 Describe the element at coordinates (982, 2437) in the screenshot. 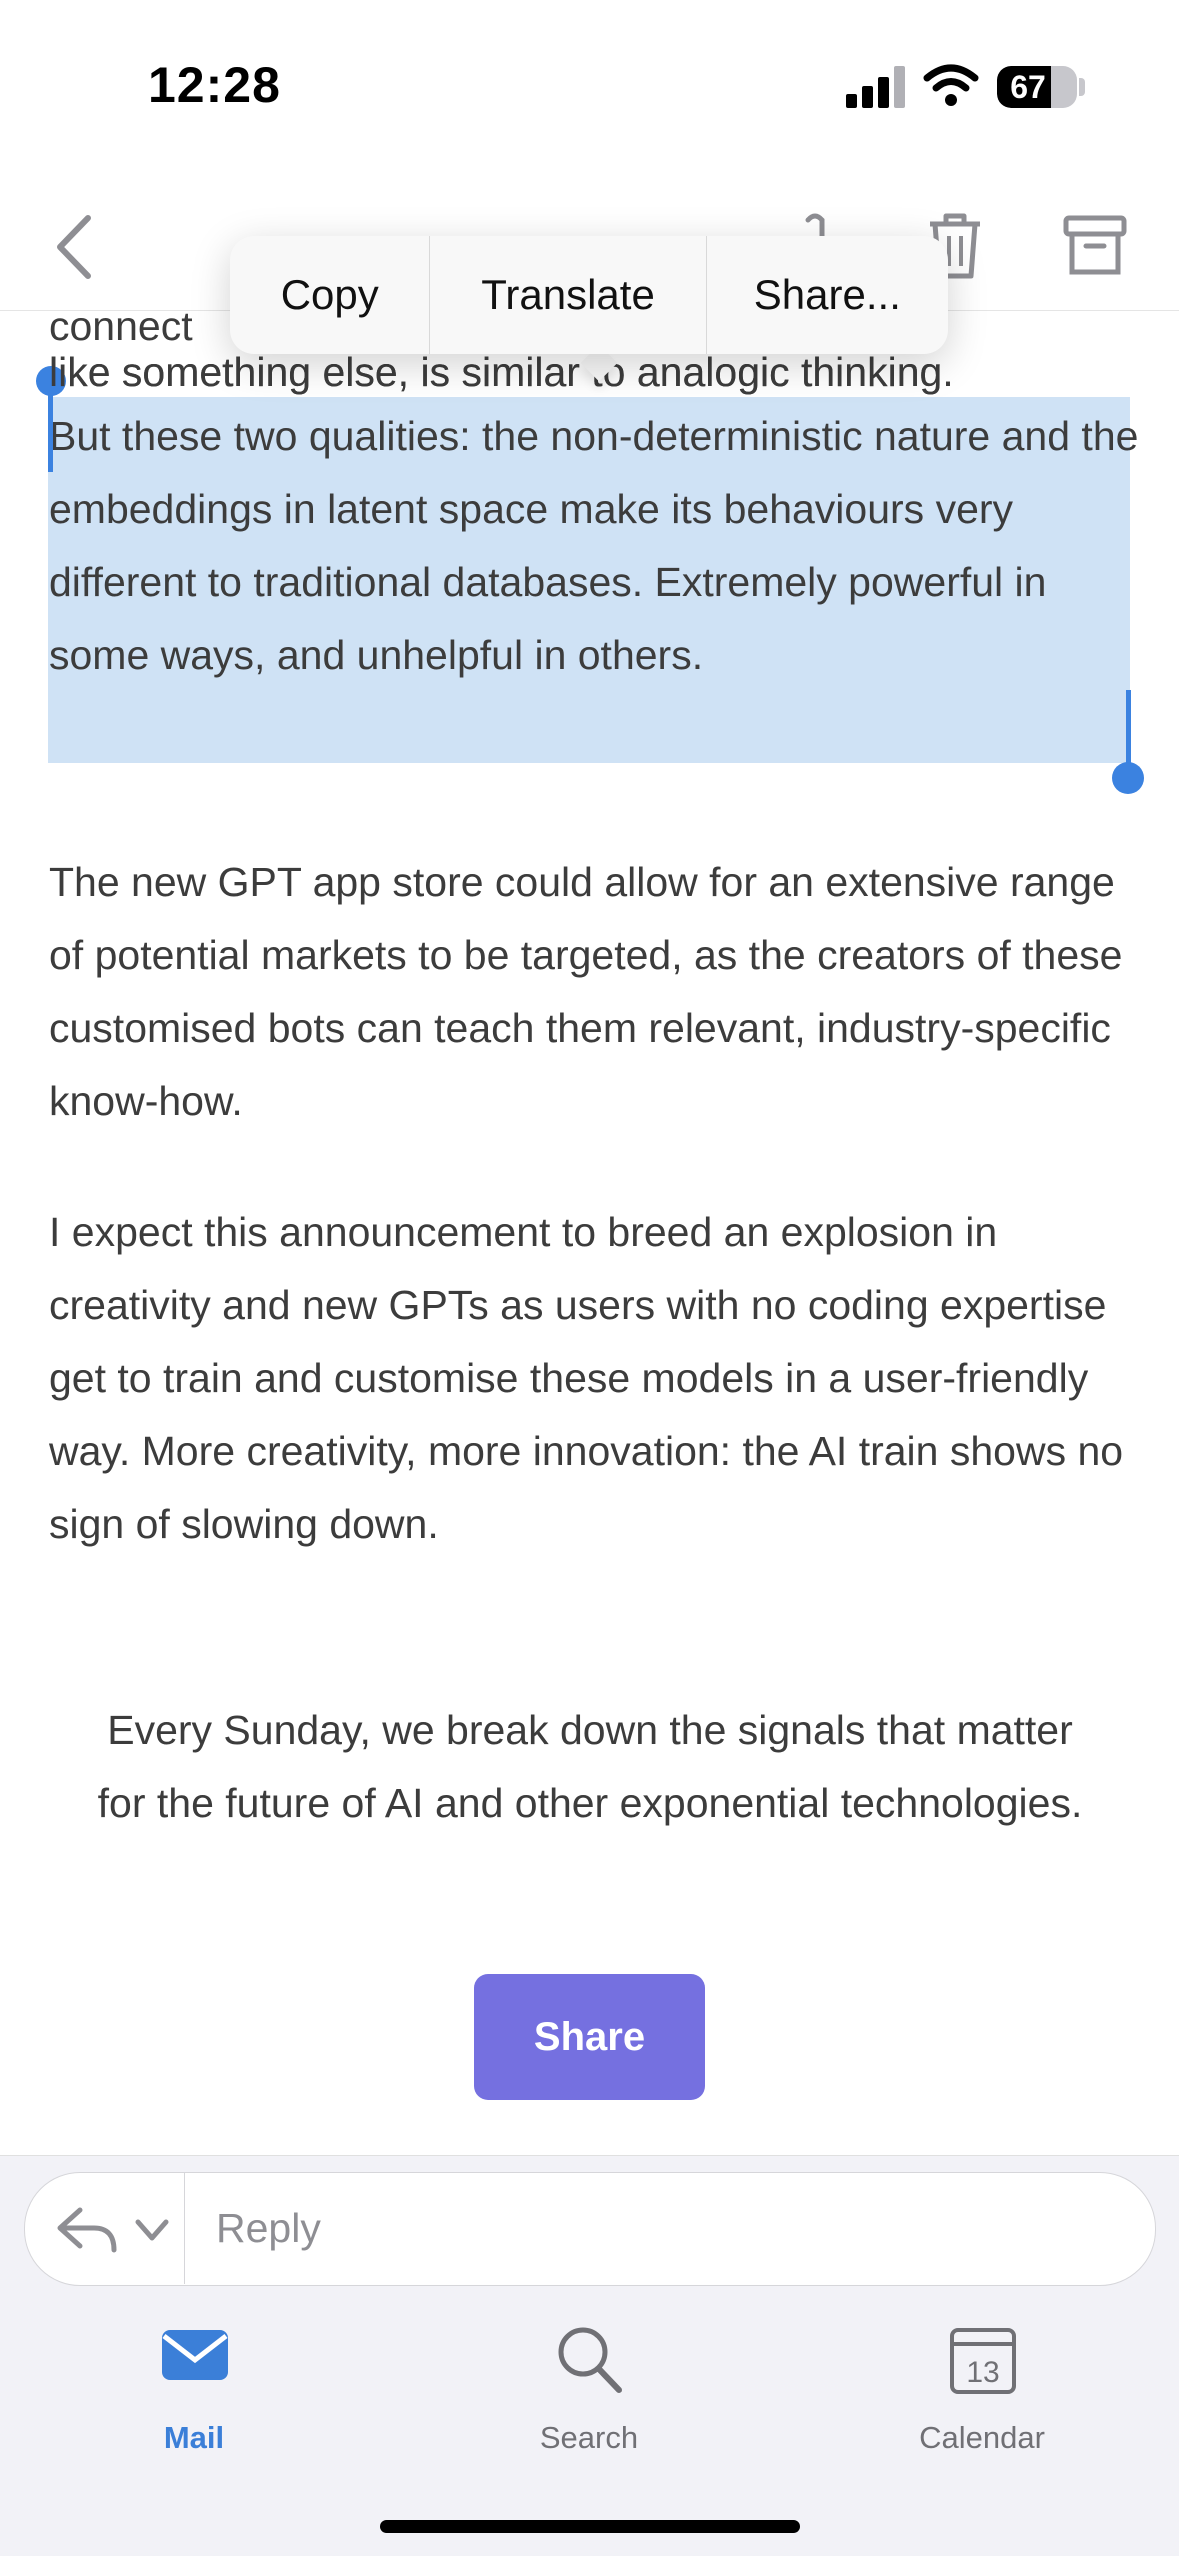

I see `tab-calendar-label: Calendar` at that location.